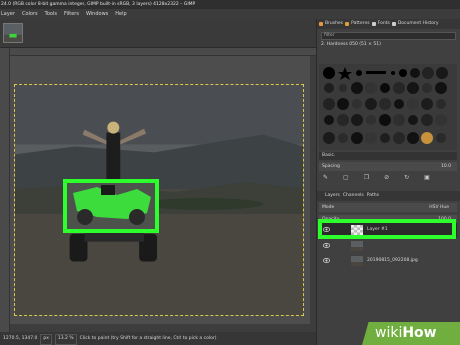  What do you see at coordinates (20, 338) in the screenshot?
I see `pointer-coordinates: 1270.5, 1347.0` at bounding box center [20, 338].